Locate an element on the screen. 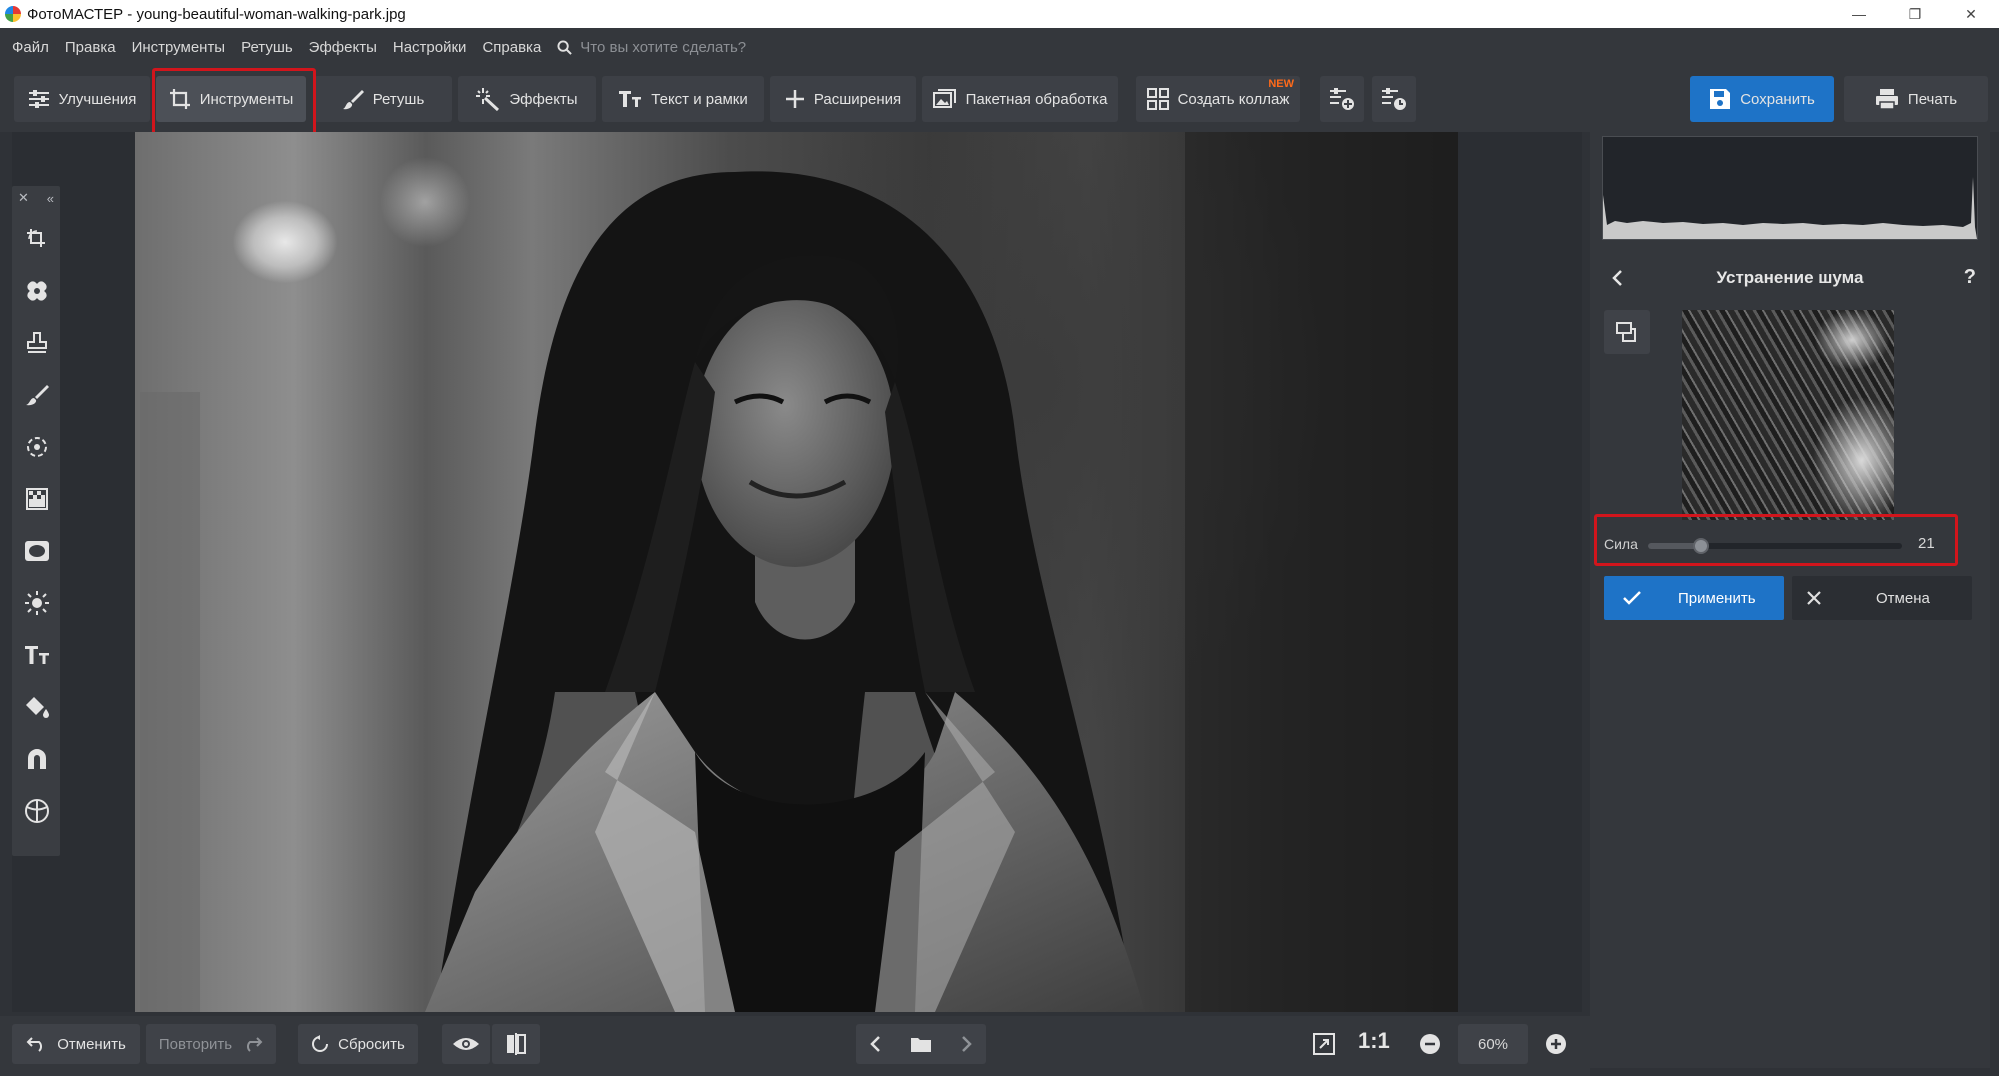 The width and height of the screenshot is (1999, 1076). tool-vignette is located at coordinates (37, 551).